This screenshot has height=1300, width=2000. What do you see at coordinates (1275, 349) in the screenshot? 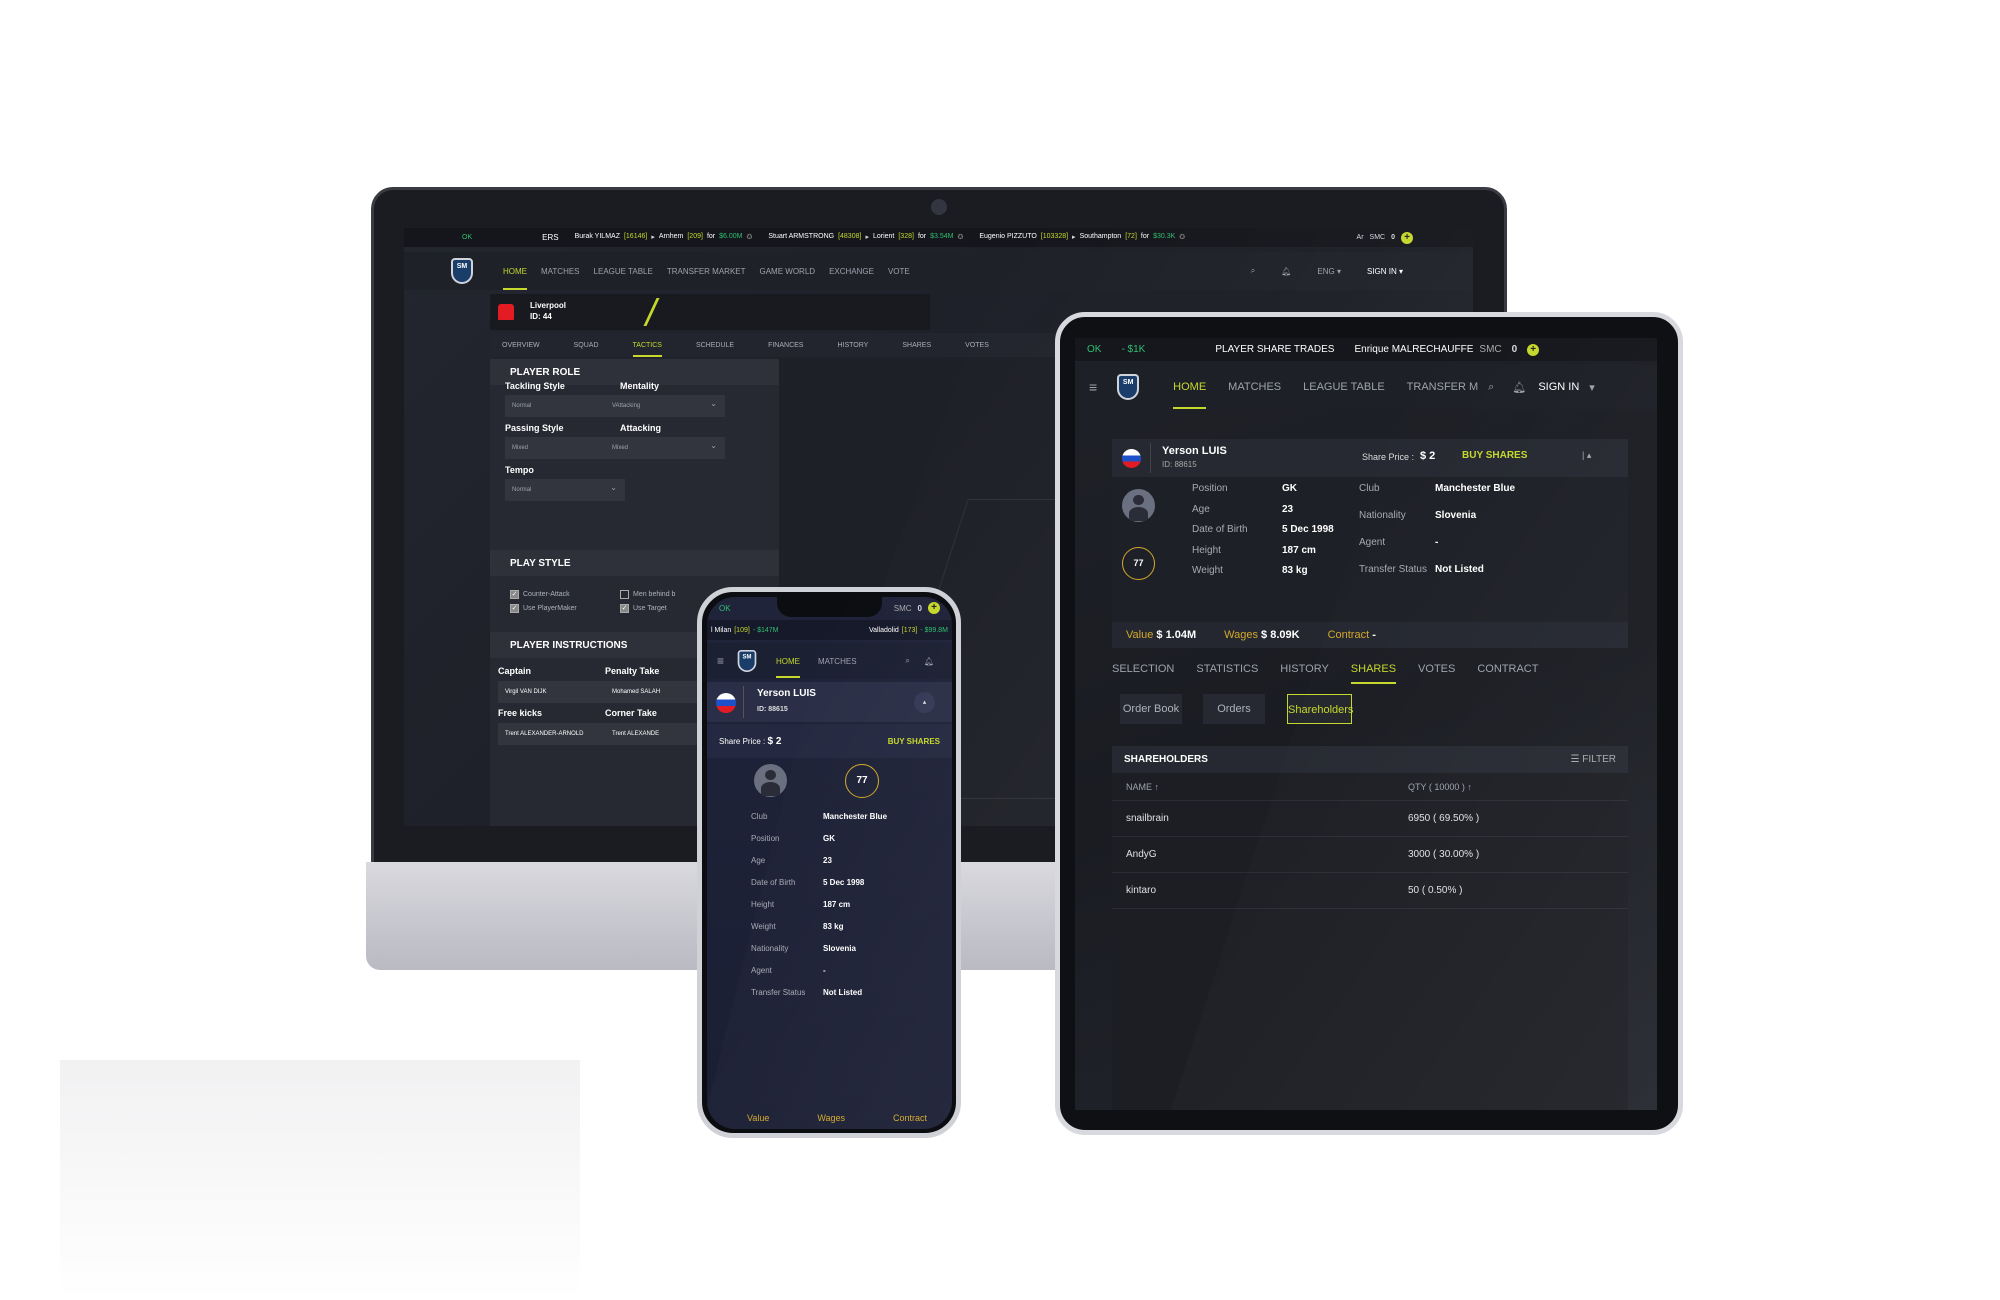
I see `ticker-title: PLAYER SHARE TRADES` at bounding box center [1275, 349].